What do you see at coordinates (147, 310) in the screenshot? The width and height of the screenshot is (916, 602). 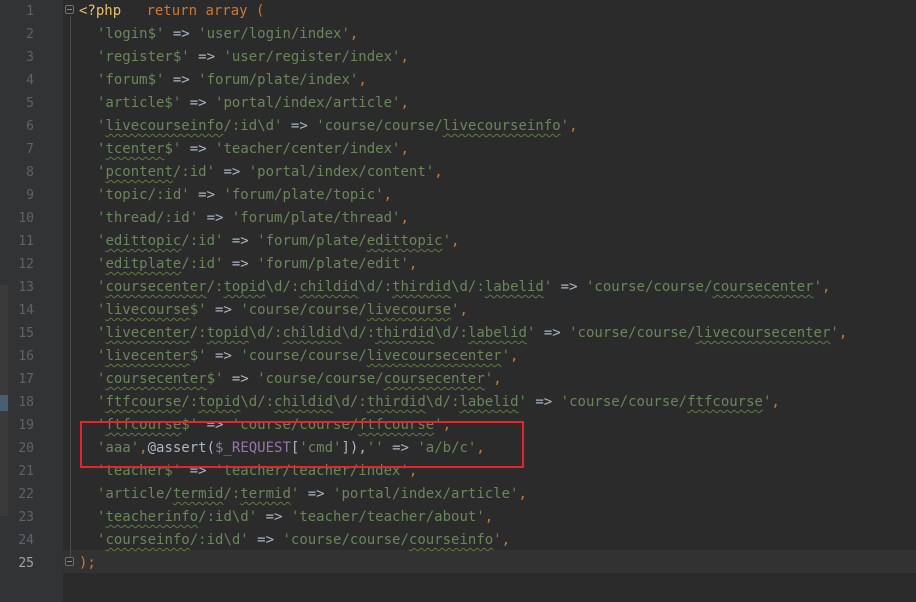 I see `code-token: livecourse` at bounding box center [147, 310].